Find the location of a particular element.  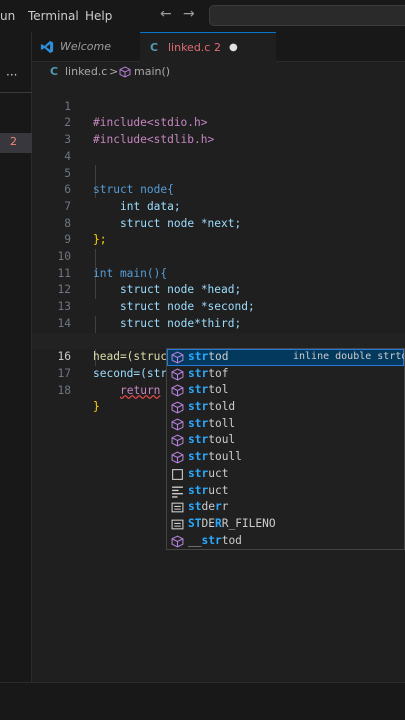

problem-count-badge: 2 is located at coordinates (13, 141).